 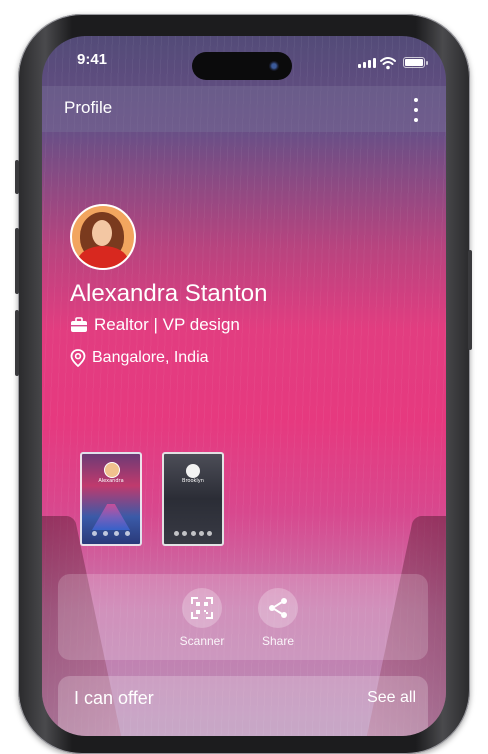 What do you see at coordinates (167, 324) in the screenshot?
I see `profile-role: Realtor | VP design` at bounding box center [167, 324].